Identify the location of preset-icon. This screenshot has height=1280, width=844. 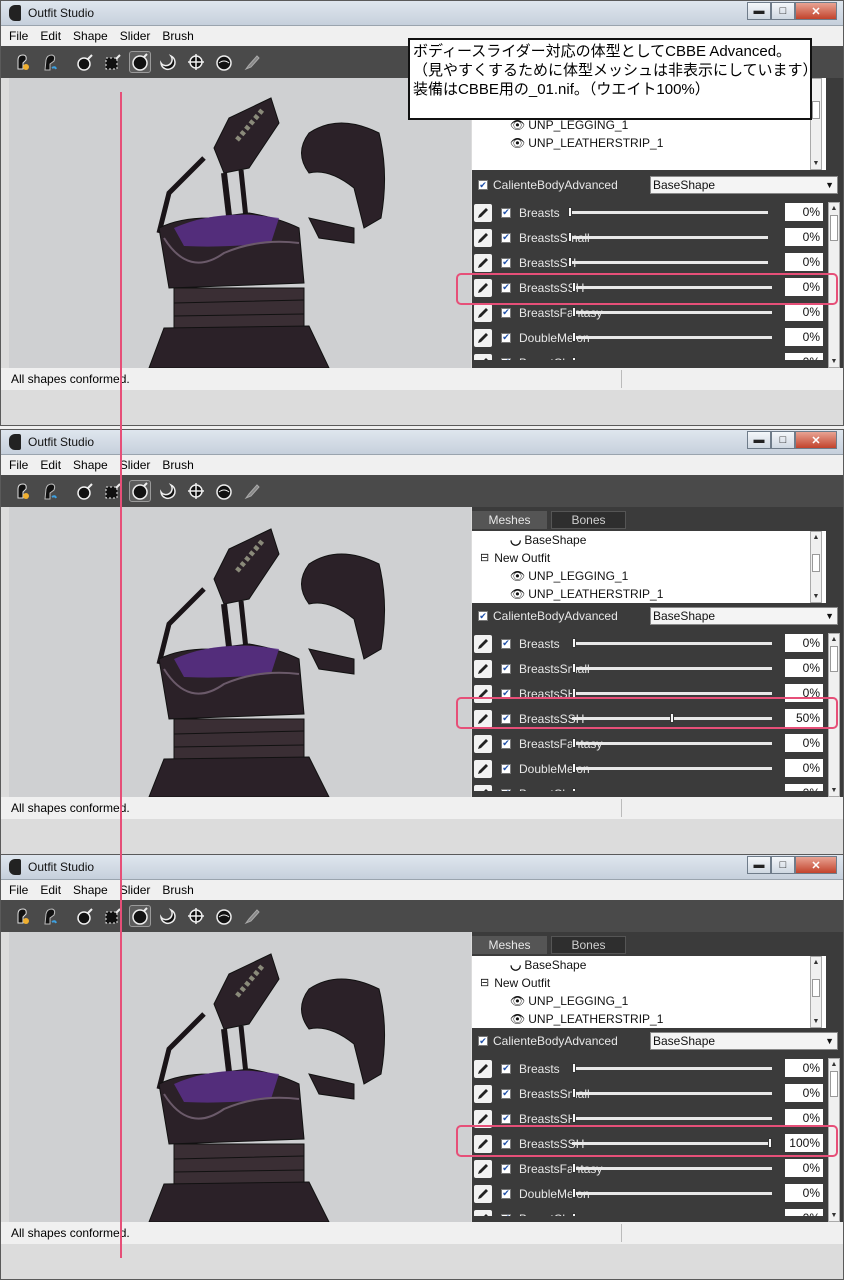
(22, 491).